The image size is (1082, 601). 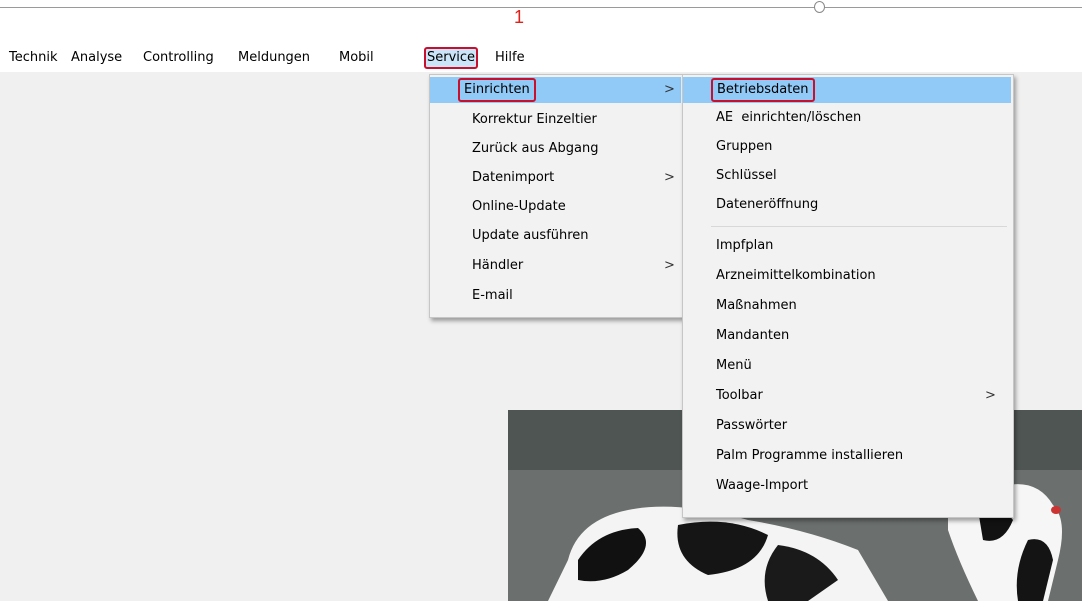 I want to click on menu-item-zurueck-aus-abgang: Zurück aus Abgang, so click(x=555, y=149).